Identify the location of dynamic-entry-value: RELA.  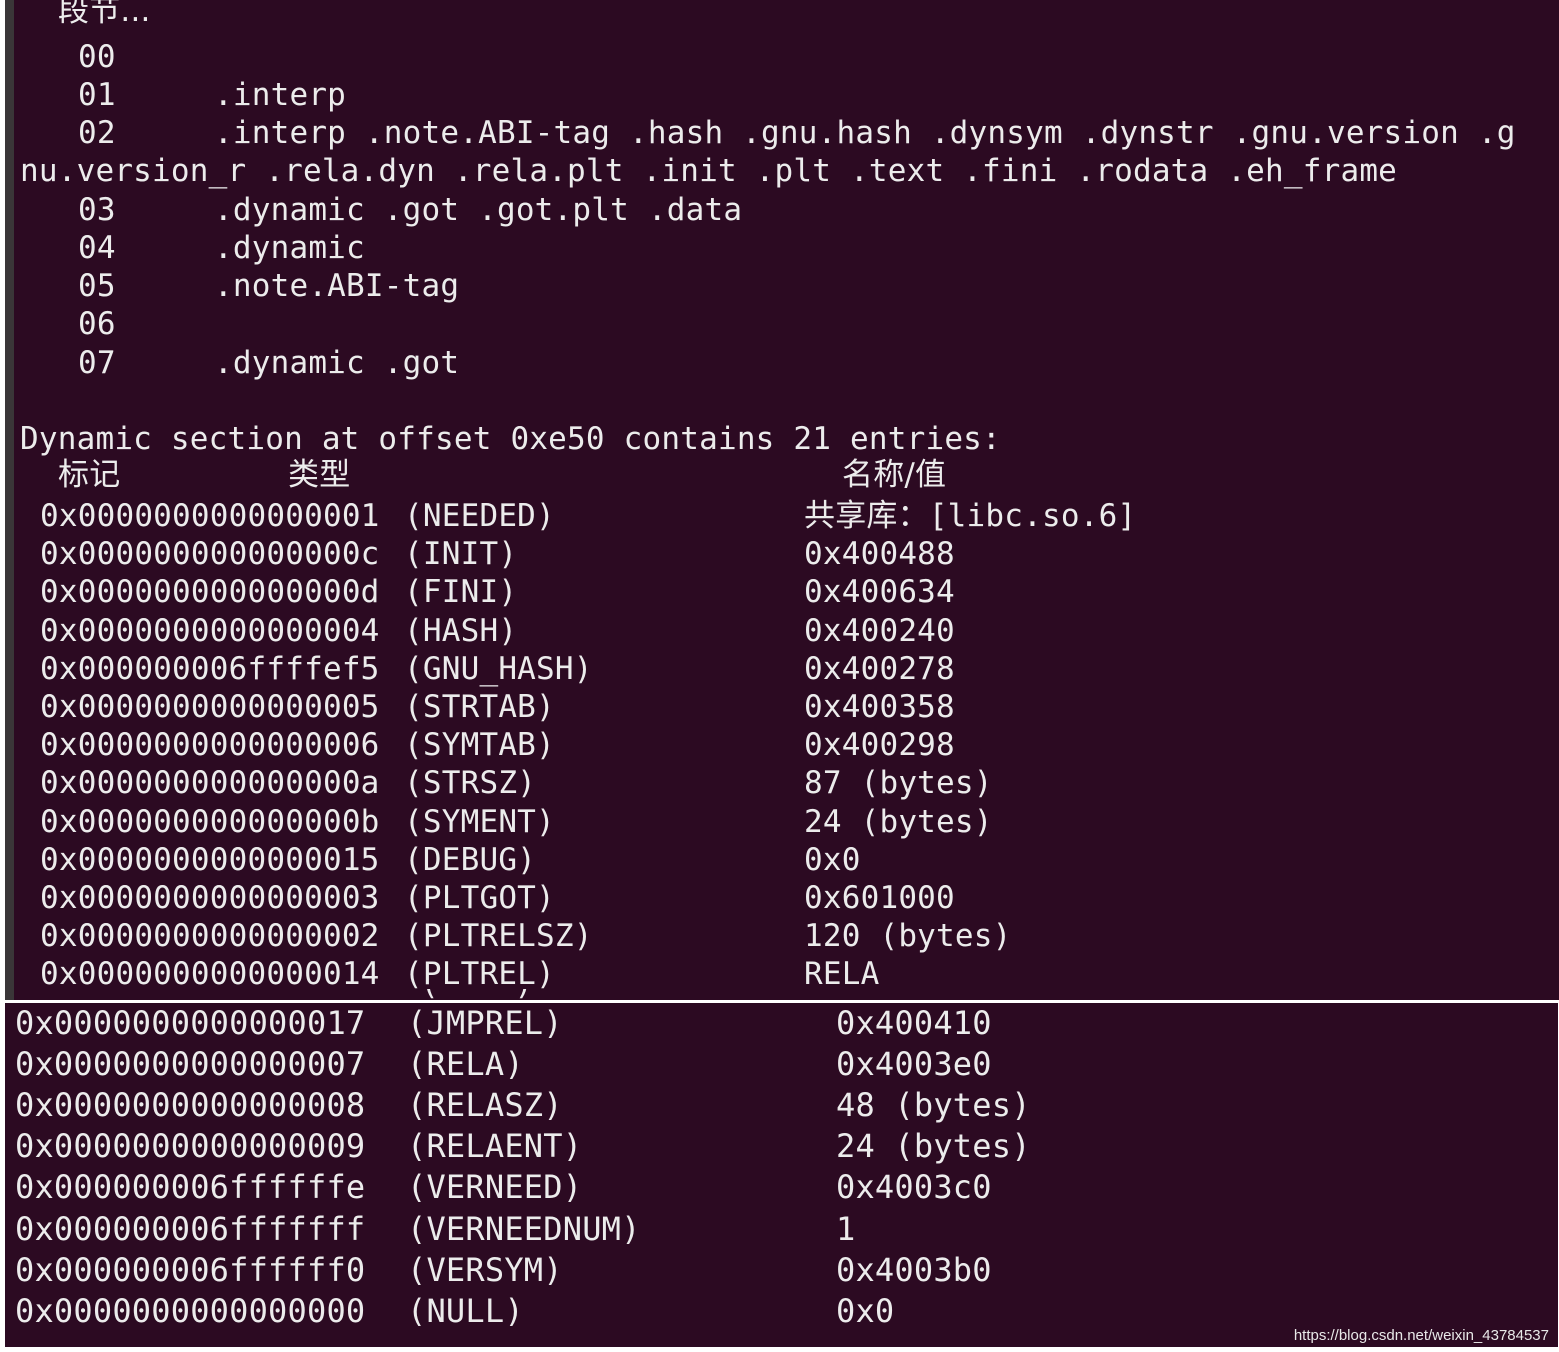
(842, 974).